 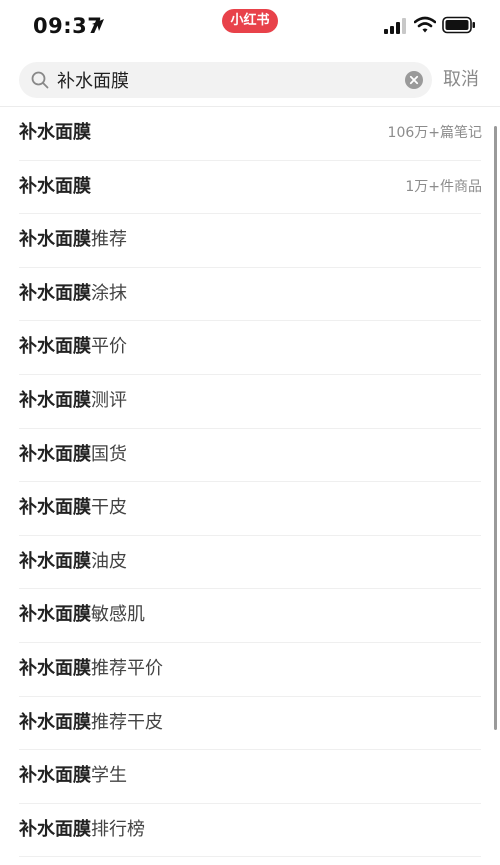 I want to click on suggestion-item: 补水面膜推荐干皮, so click(x=250, y=724).